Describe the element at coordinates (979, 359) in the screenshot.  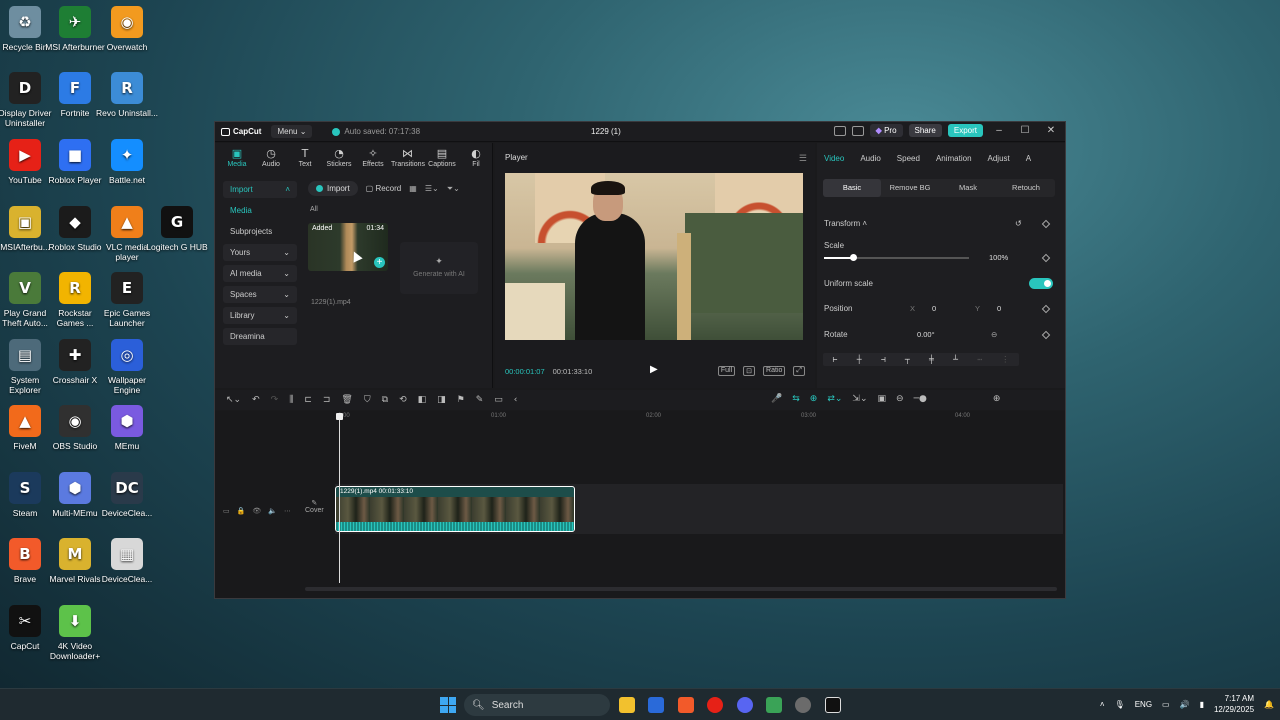
I see `distribute-h-icon: ⋯` at that location.